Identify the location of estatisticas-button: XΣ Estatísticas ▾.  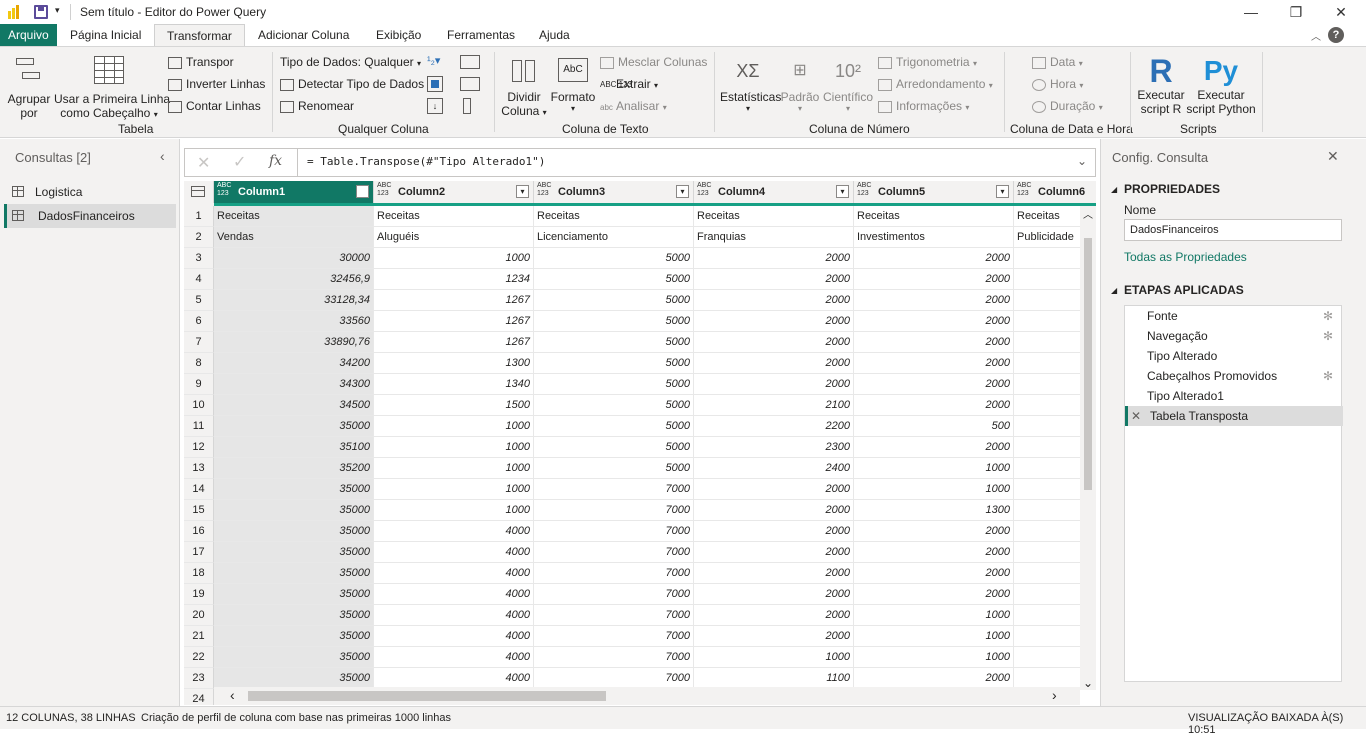
(750, 86).